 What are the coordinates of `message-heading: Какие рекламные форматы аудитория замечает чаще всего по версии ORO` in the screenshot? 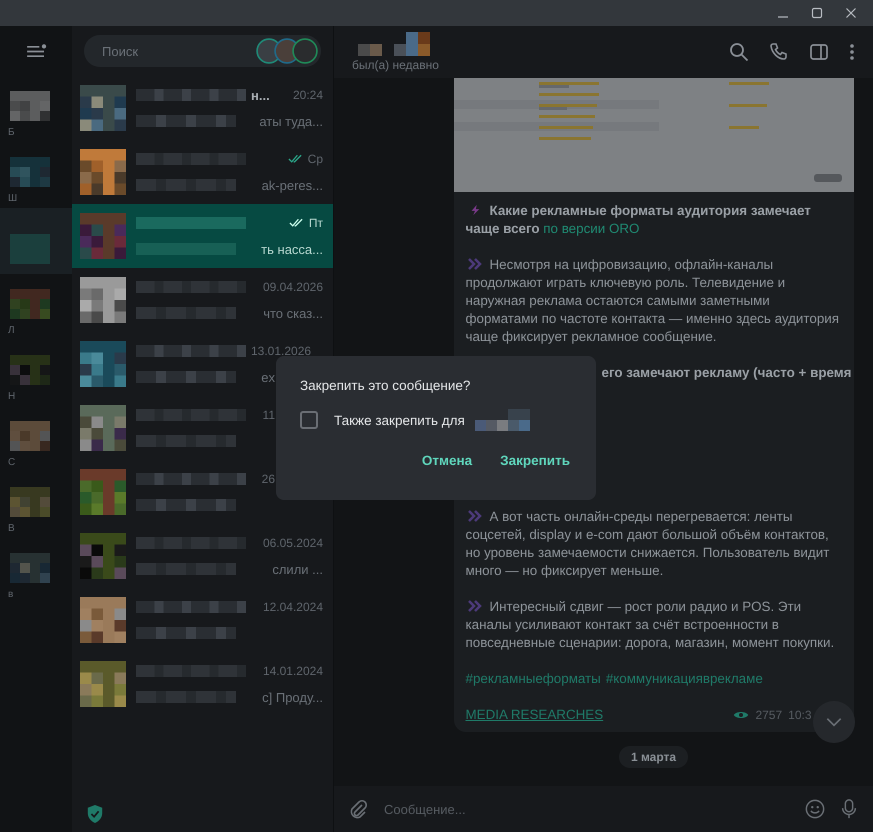 It's located at (639, 220).